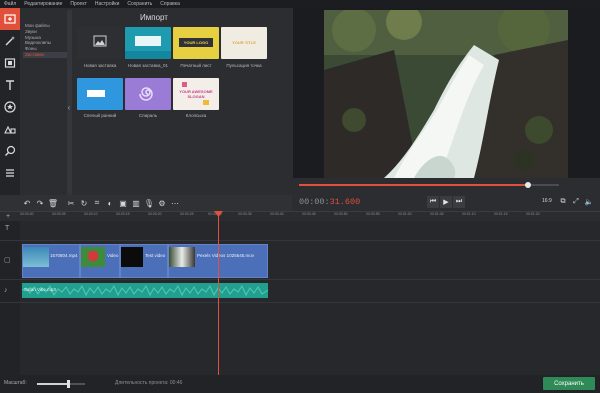  What do you see at coordinates (10, 298) in the screenshot?
I see `track-gutter` at bounding box center [10, 298].